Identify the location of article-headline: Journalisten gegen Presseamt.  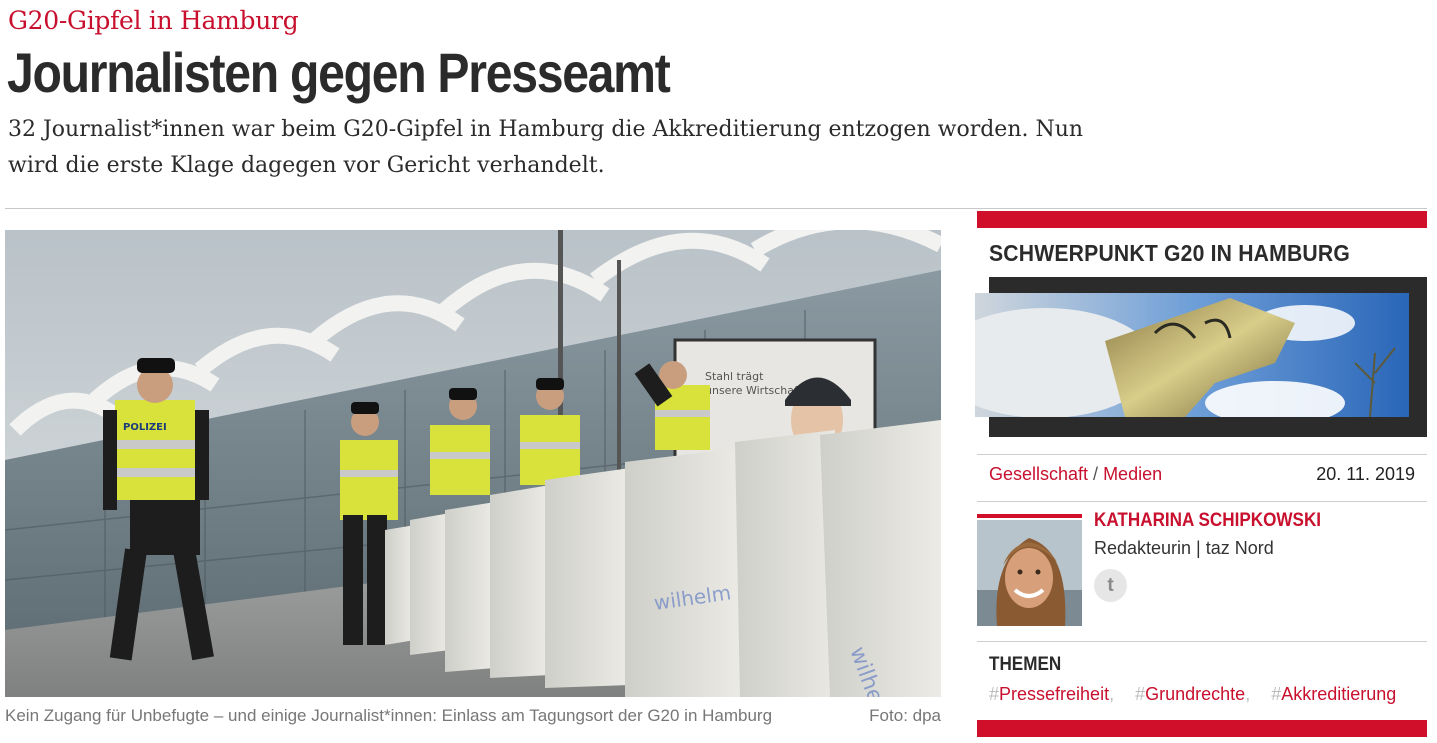
(339, 72).